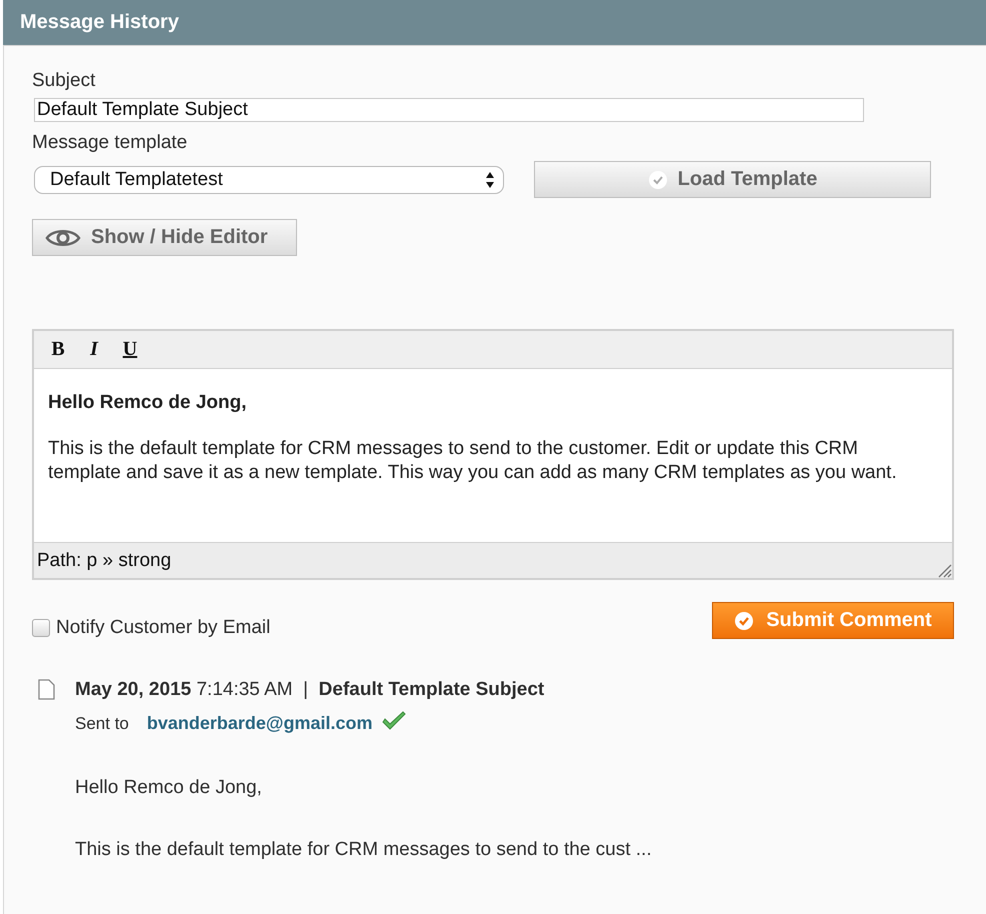  Describe the element at coordinates (104, 561) in the screenshot. I see `element-path: Path: p » strong` at that location.